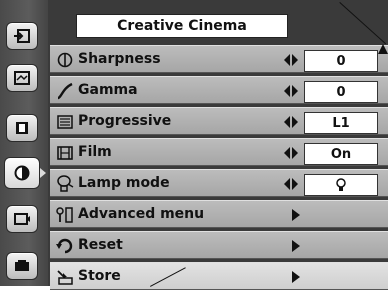  Describe the element at coordinates (65, 60) in the screenshot. I see `sharpness-icon` at that location.